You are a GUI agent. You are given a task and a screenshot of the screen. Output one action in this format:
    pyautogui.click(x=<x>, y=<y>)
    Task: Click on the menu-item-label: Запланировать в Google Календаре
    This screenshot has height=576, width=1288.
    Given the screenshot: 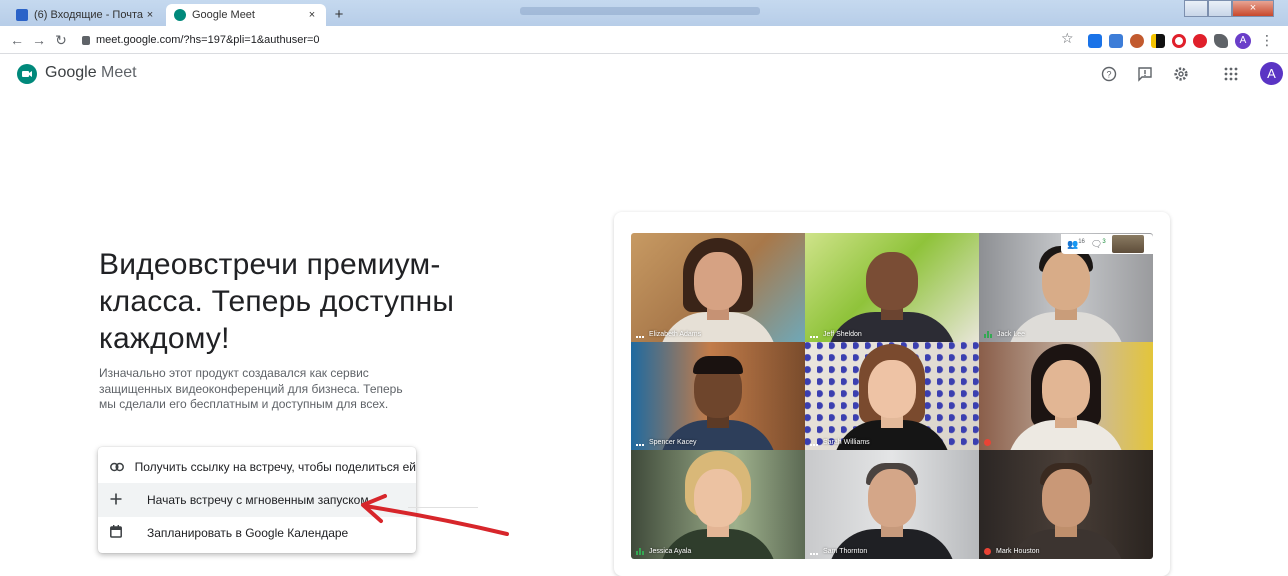 What is the action you would take?
    pyautogui.click(x=248, y=533)
    